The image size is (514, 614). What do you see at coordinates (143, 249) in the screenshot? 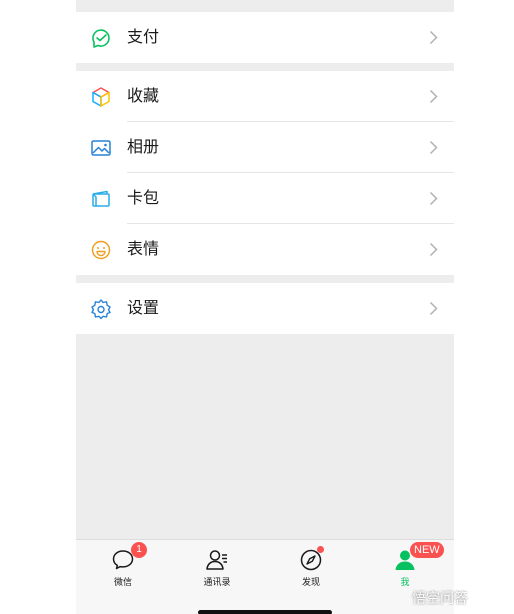
I see `menu-label-stickers: 表情` at bounding box center [143, 249].